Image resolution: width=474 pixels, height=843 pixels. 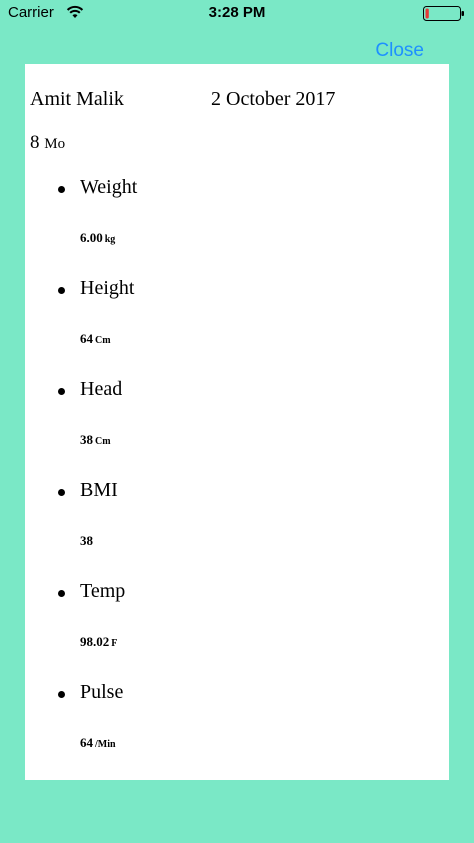 I want to click on metric-value: 64 Cm, so click(x=95, y=339).